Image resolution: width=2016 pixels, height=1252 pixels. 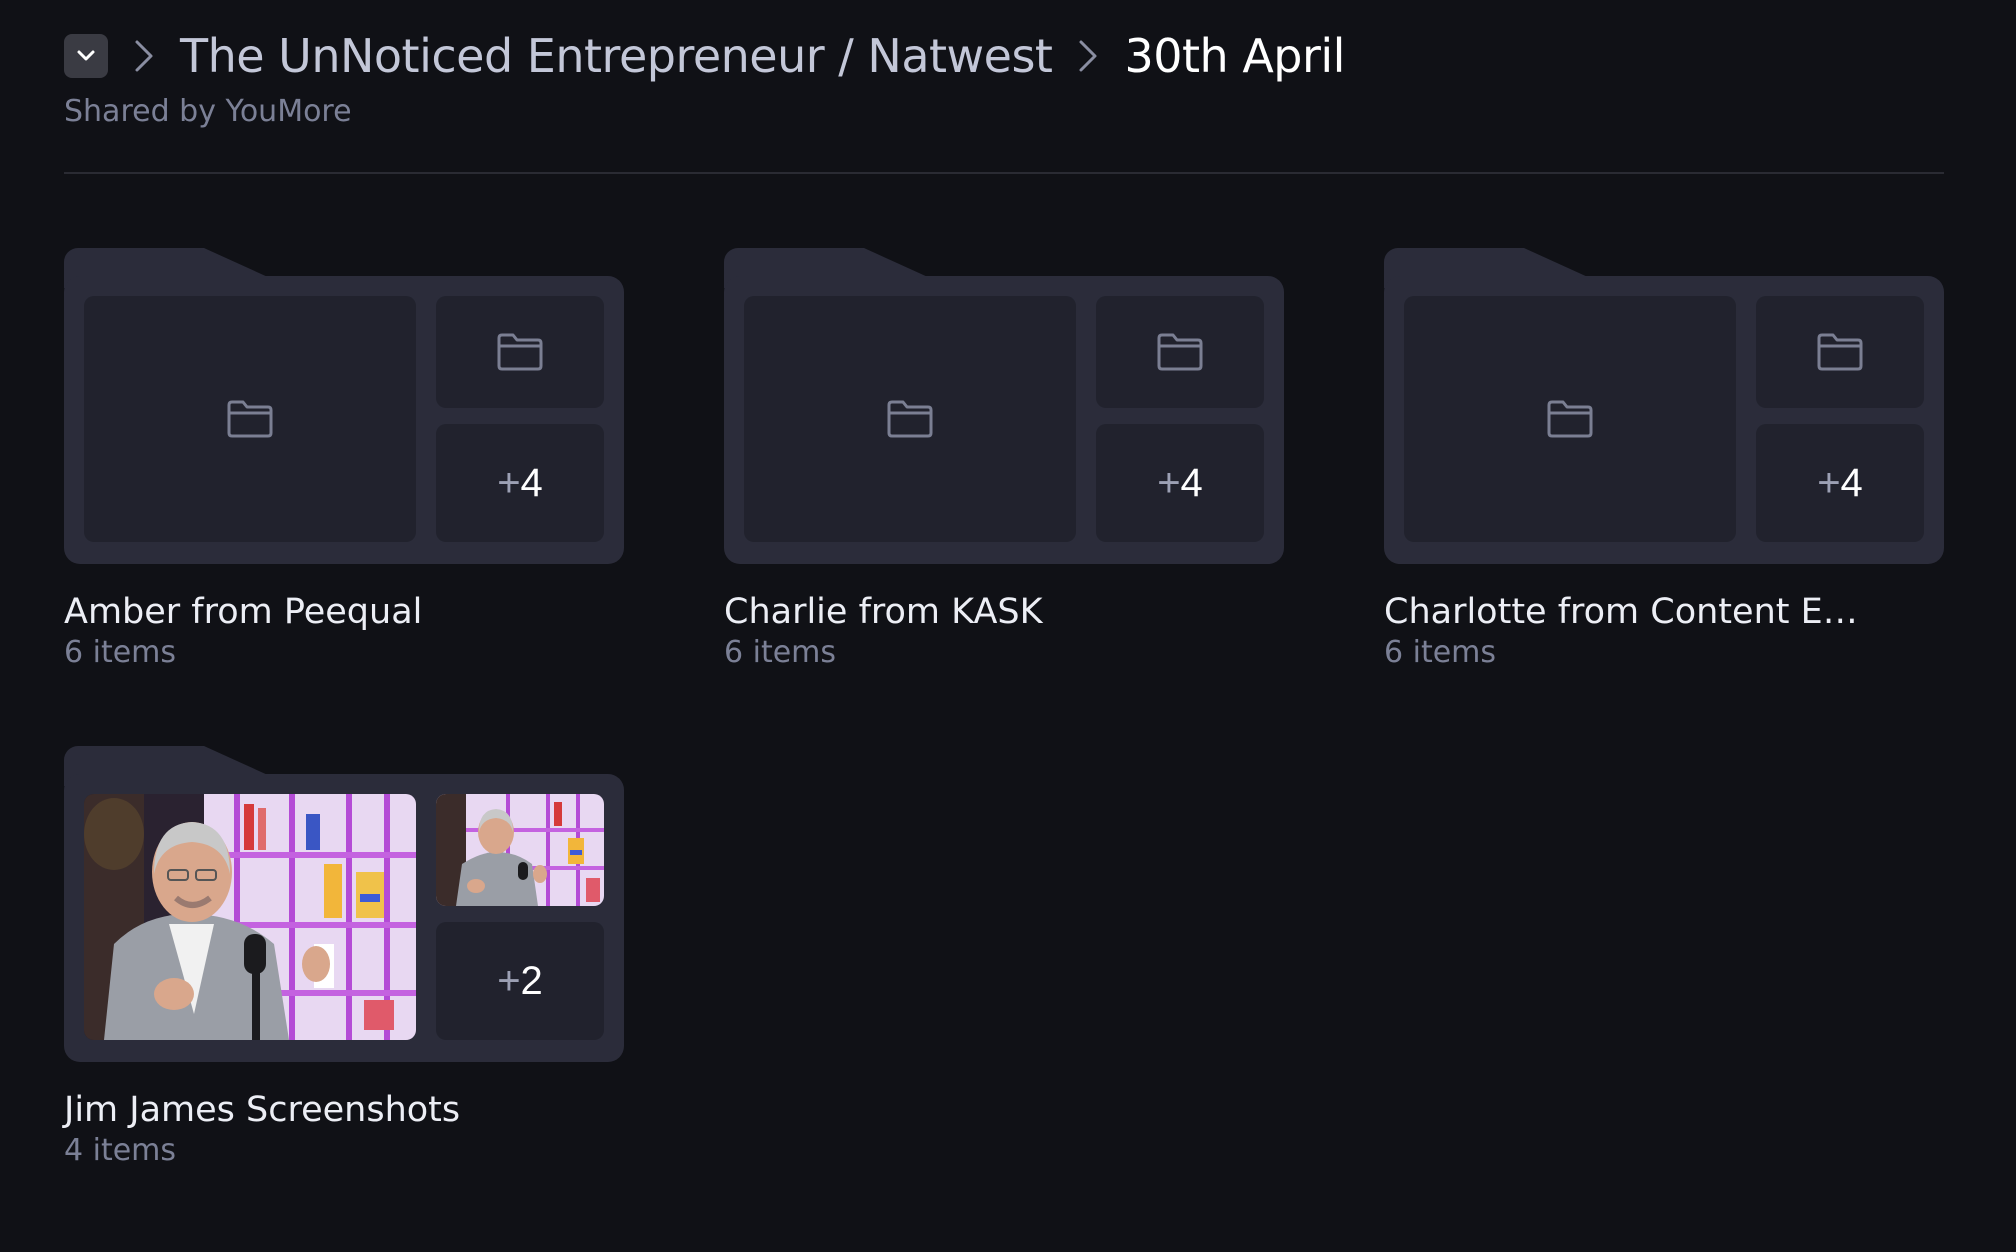 I want to click on more-items-count: +2, so click(x=520, y=980).